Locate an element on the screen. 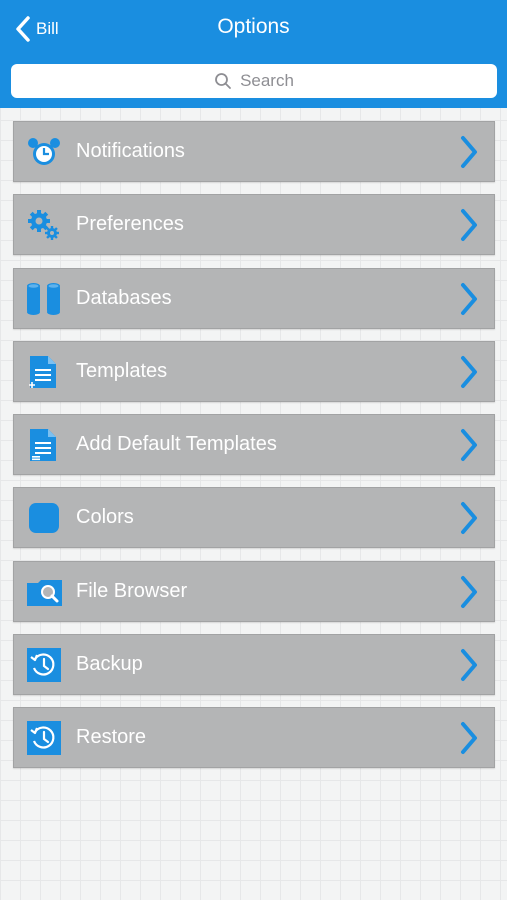 Image resolution: width=507 pixels, height=900 pixels. color-swatch-icon is located at coordinates (44, 518).